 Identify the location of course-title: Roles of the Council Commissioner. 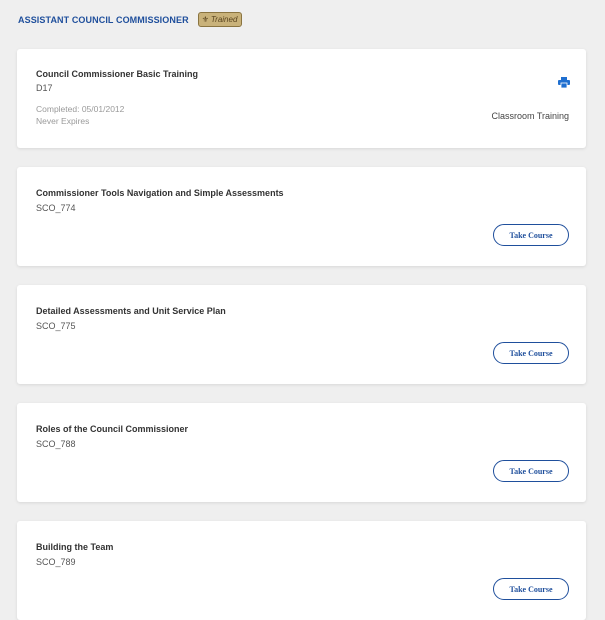
(112, 429).